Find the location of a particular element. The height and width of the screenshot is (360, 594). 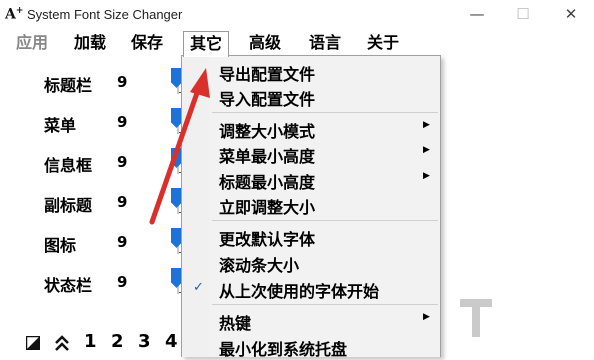

maximize-icon: ☐ is located at coordinates (523, 14).